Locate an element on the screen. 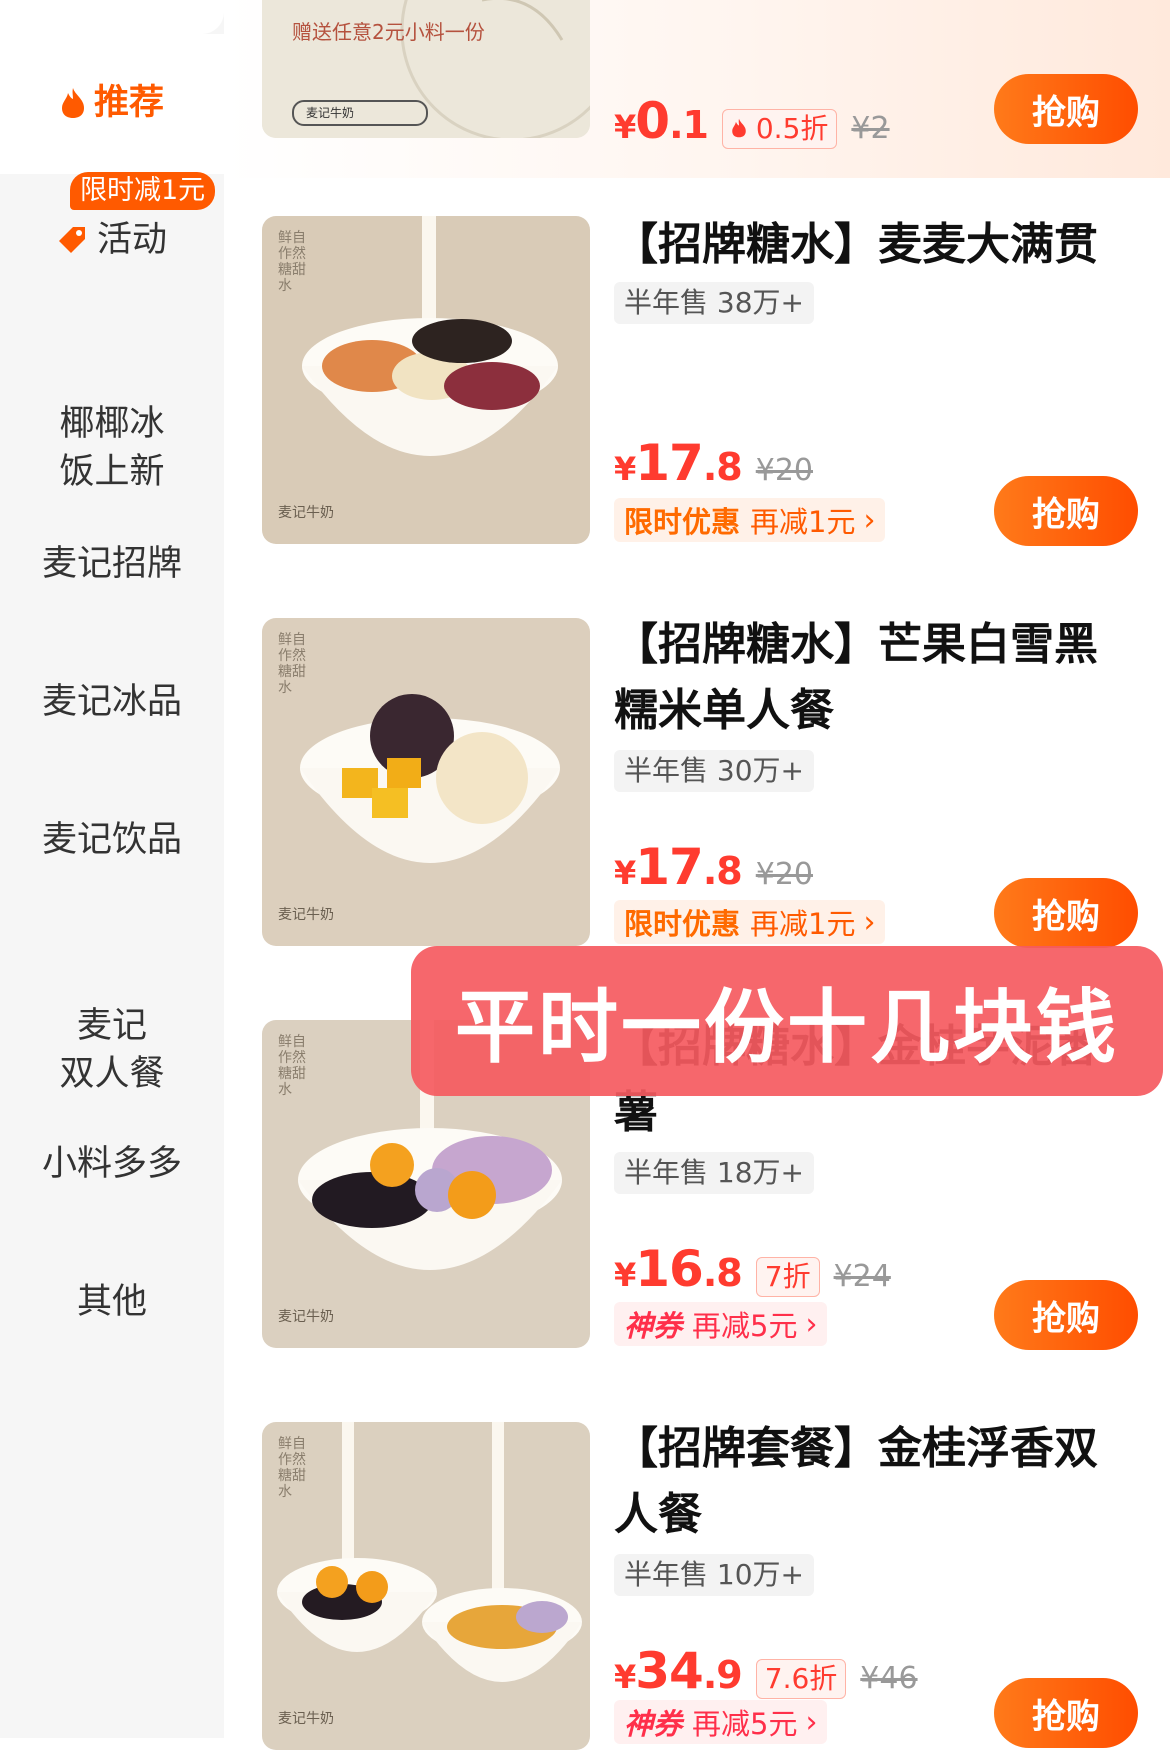 The height and width of the screenshot is (1750, 1170). sidebar-item-label: 活动 is located at coordinates (131, 240).